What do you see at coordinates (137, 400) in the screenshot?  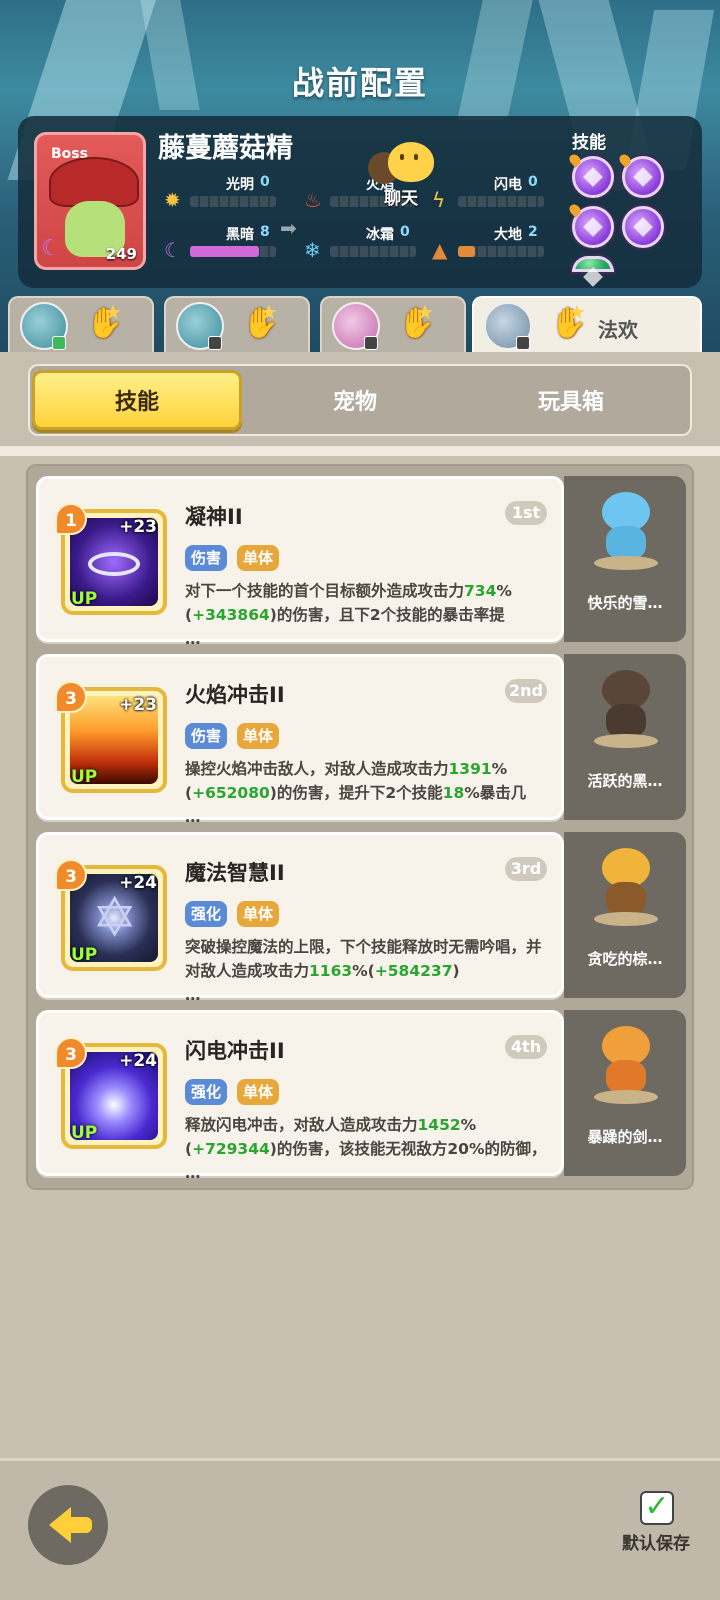 I see `tab-skills: 技能` at bounding box center [137, 400].